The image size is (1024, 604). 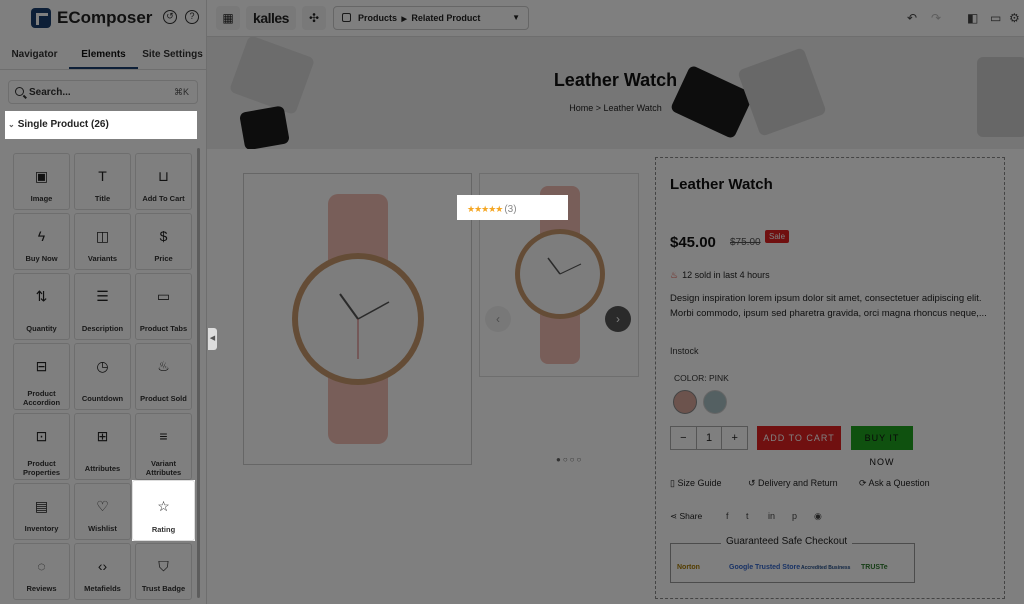 What do you see at coordinates (695, 483) in the screenshot?
I see `size-guide-link: ▯ Size Guide` at bounding box center [695, 483].